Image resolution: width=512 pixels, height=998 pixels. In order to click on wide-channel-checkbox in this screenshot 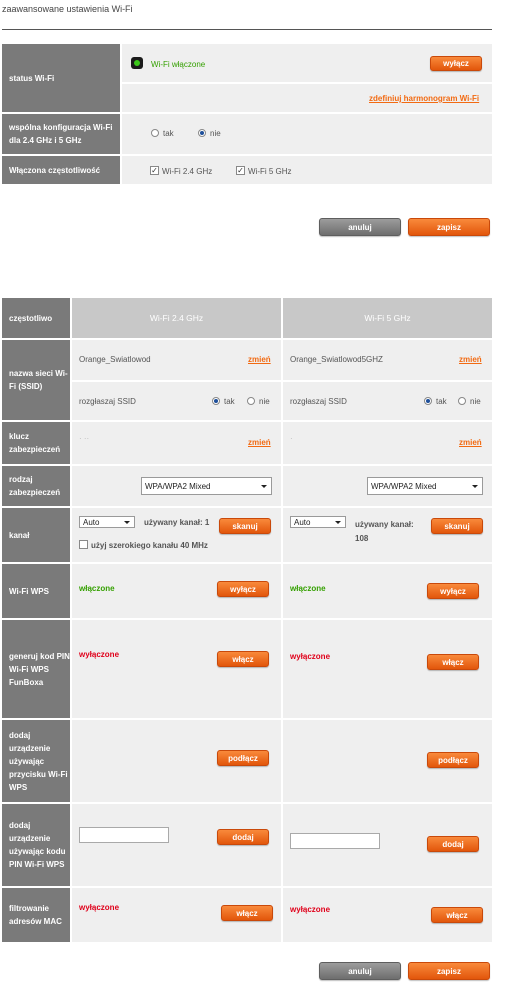, I will do `click(83, 544)`.